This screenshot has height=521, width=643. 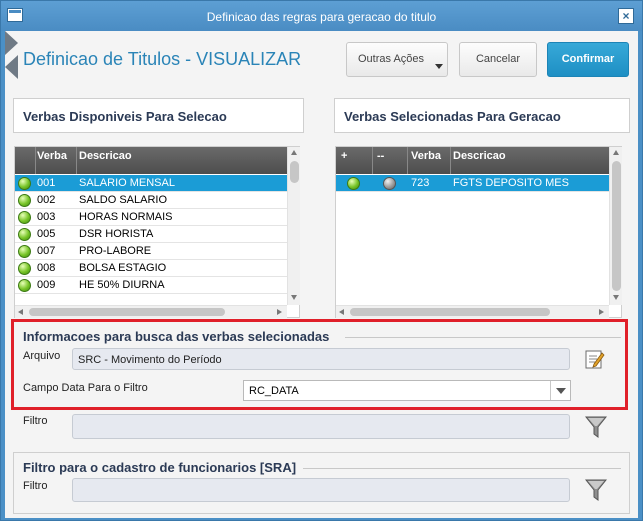 What do you see at coordinates (321, 490) in the screenshot?
I see `cadastro-filtro-field` at bounding box center [321, 490].